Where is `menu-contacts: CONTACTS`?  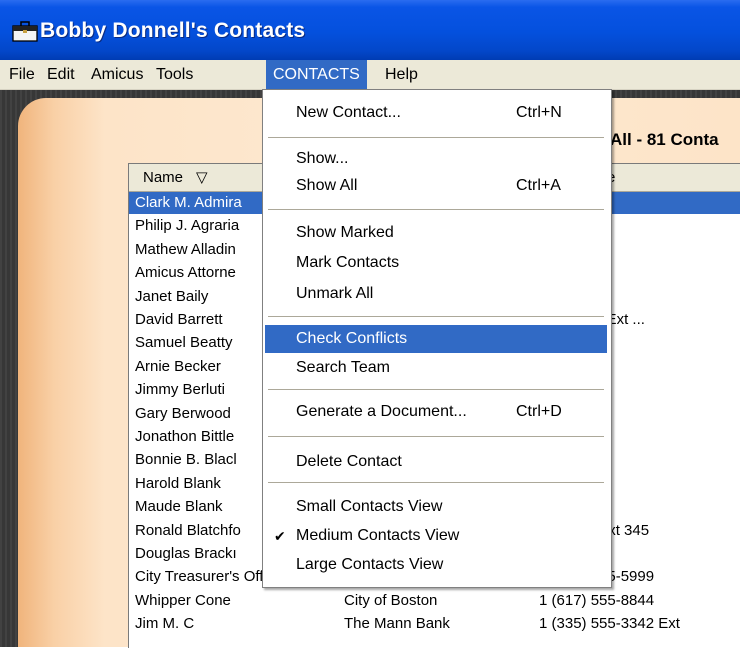
menu-contacts: CONTACTS is located at coordinates (316, 74).